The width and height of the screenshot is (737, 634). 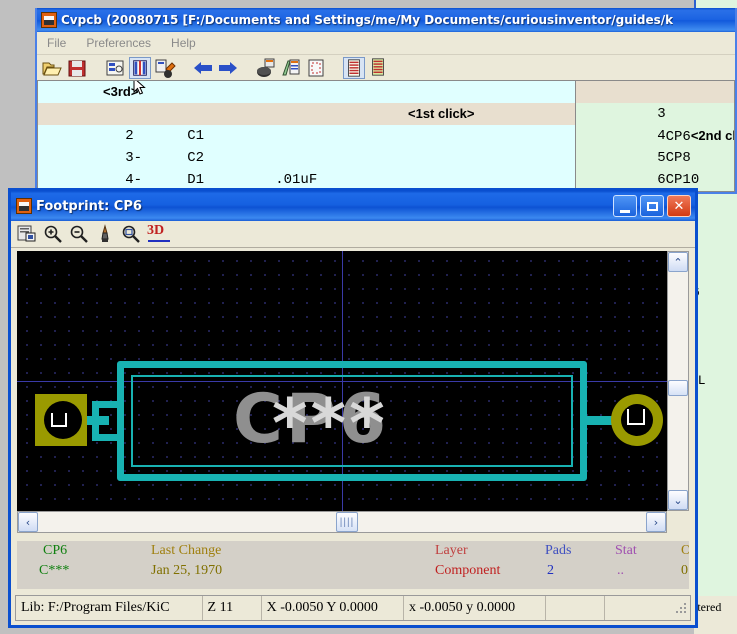 I want to click on horizontal-scrollbar: ‹ |||| ›, so click(x=342, y=522).